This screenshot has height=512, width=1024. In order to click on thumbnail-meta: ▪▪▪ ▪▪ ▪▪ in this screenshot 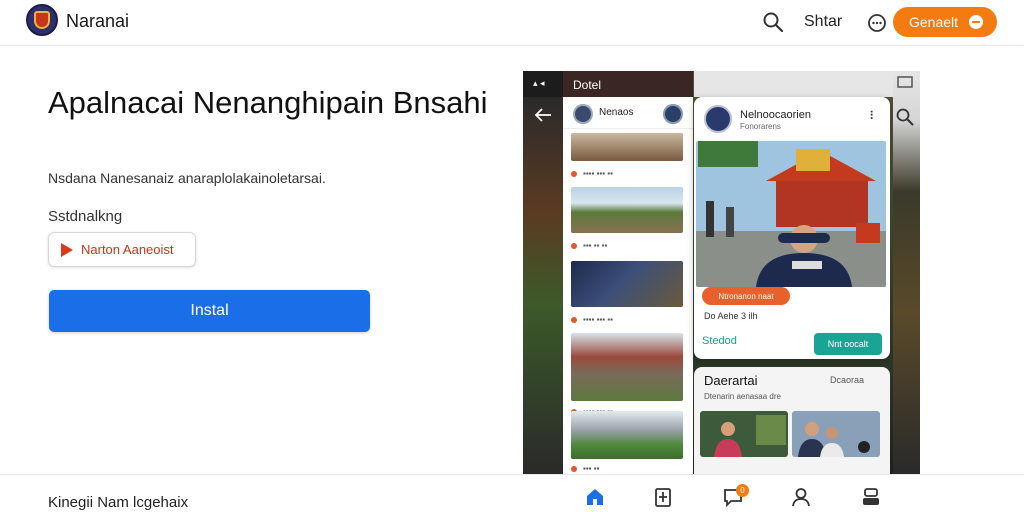, I will do `click(627, 246)`.